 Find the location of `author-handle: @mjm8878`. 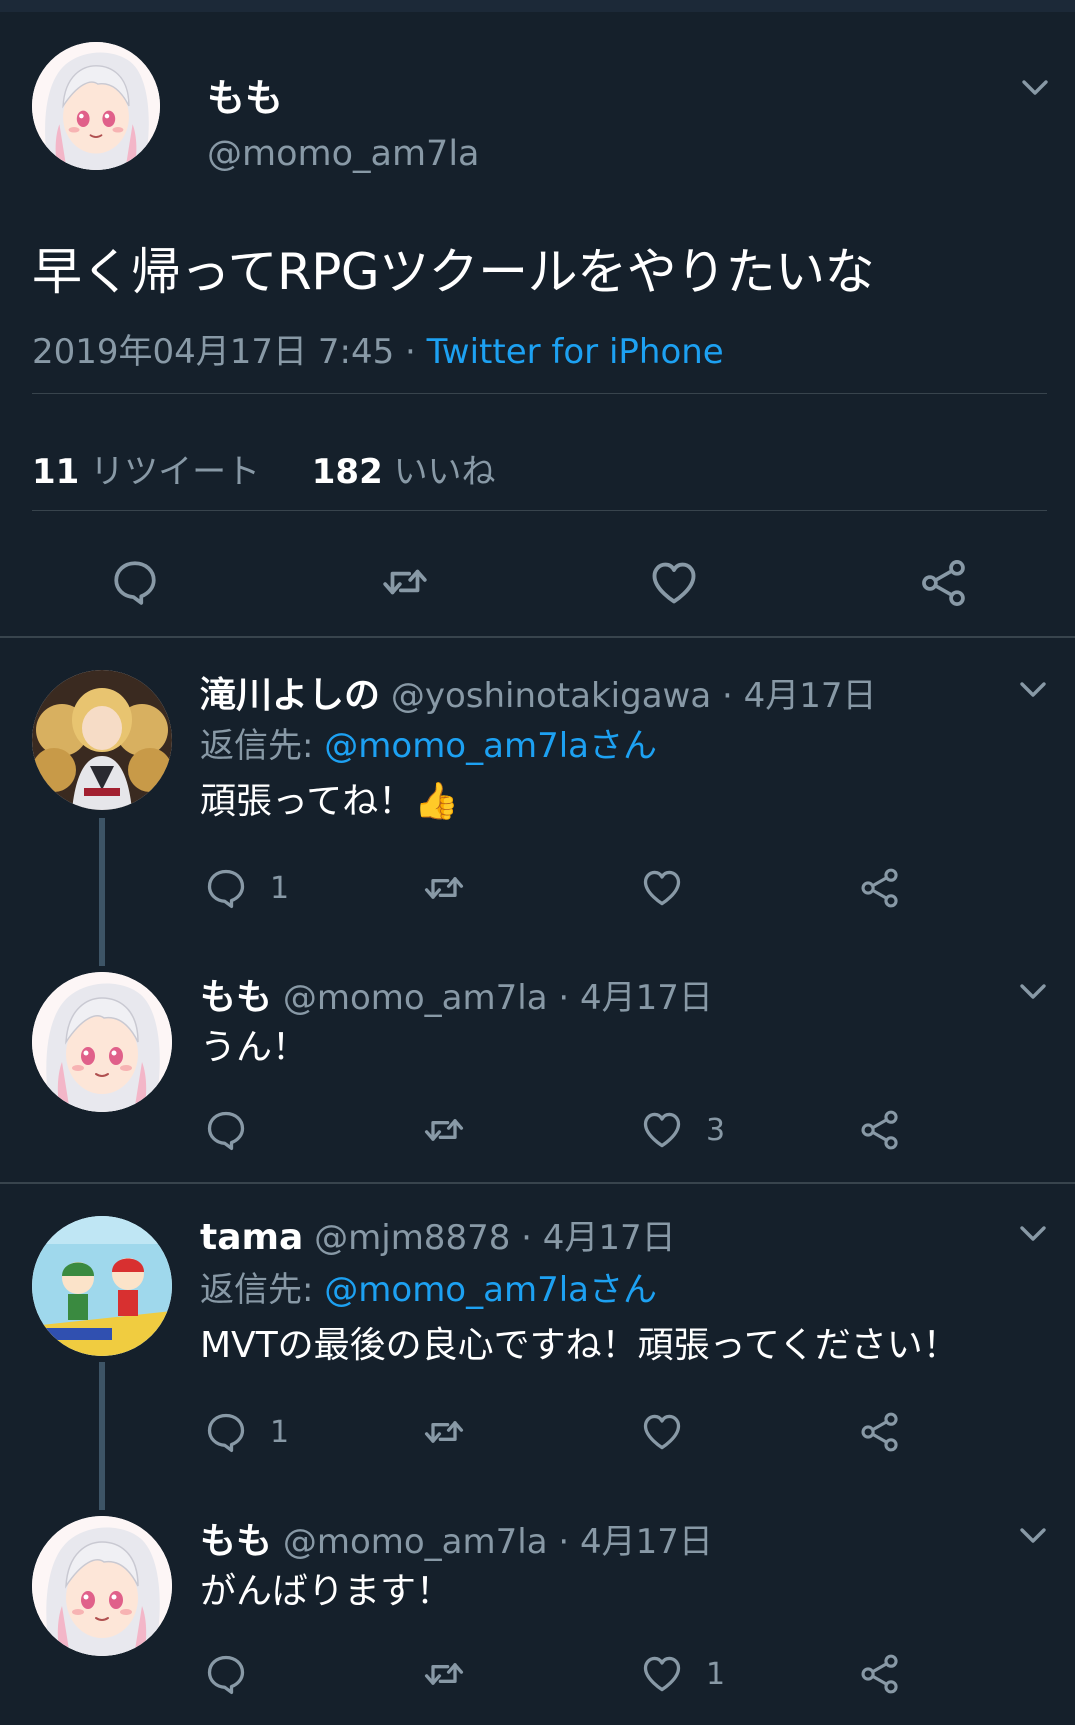

author-handle: @mjm8878 is located at coordinates (412, 1238).